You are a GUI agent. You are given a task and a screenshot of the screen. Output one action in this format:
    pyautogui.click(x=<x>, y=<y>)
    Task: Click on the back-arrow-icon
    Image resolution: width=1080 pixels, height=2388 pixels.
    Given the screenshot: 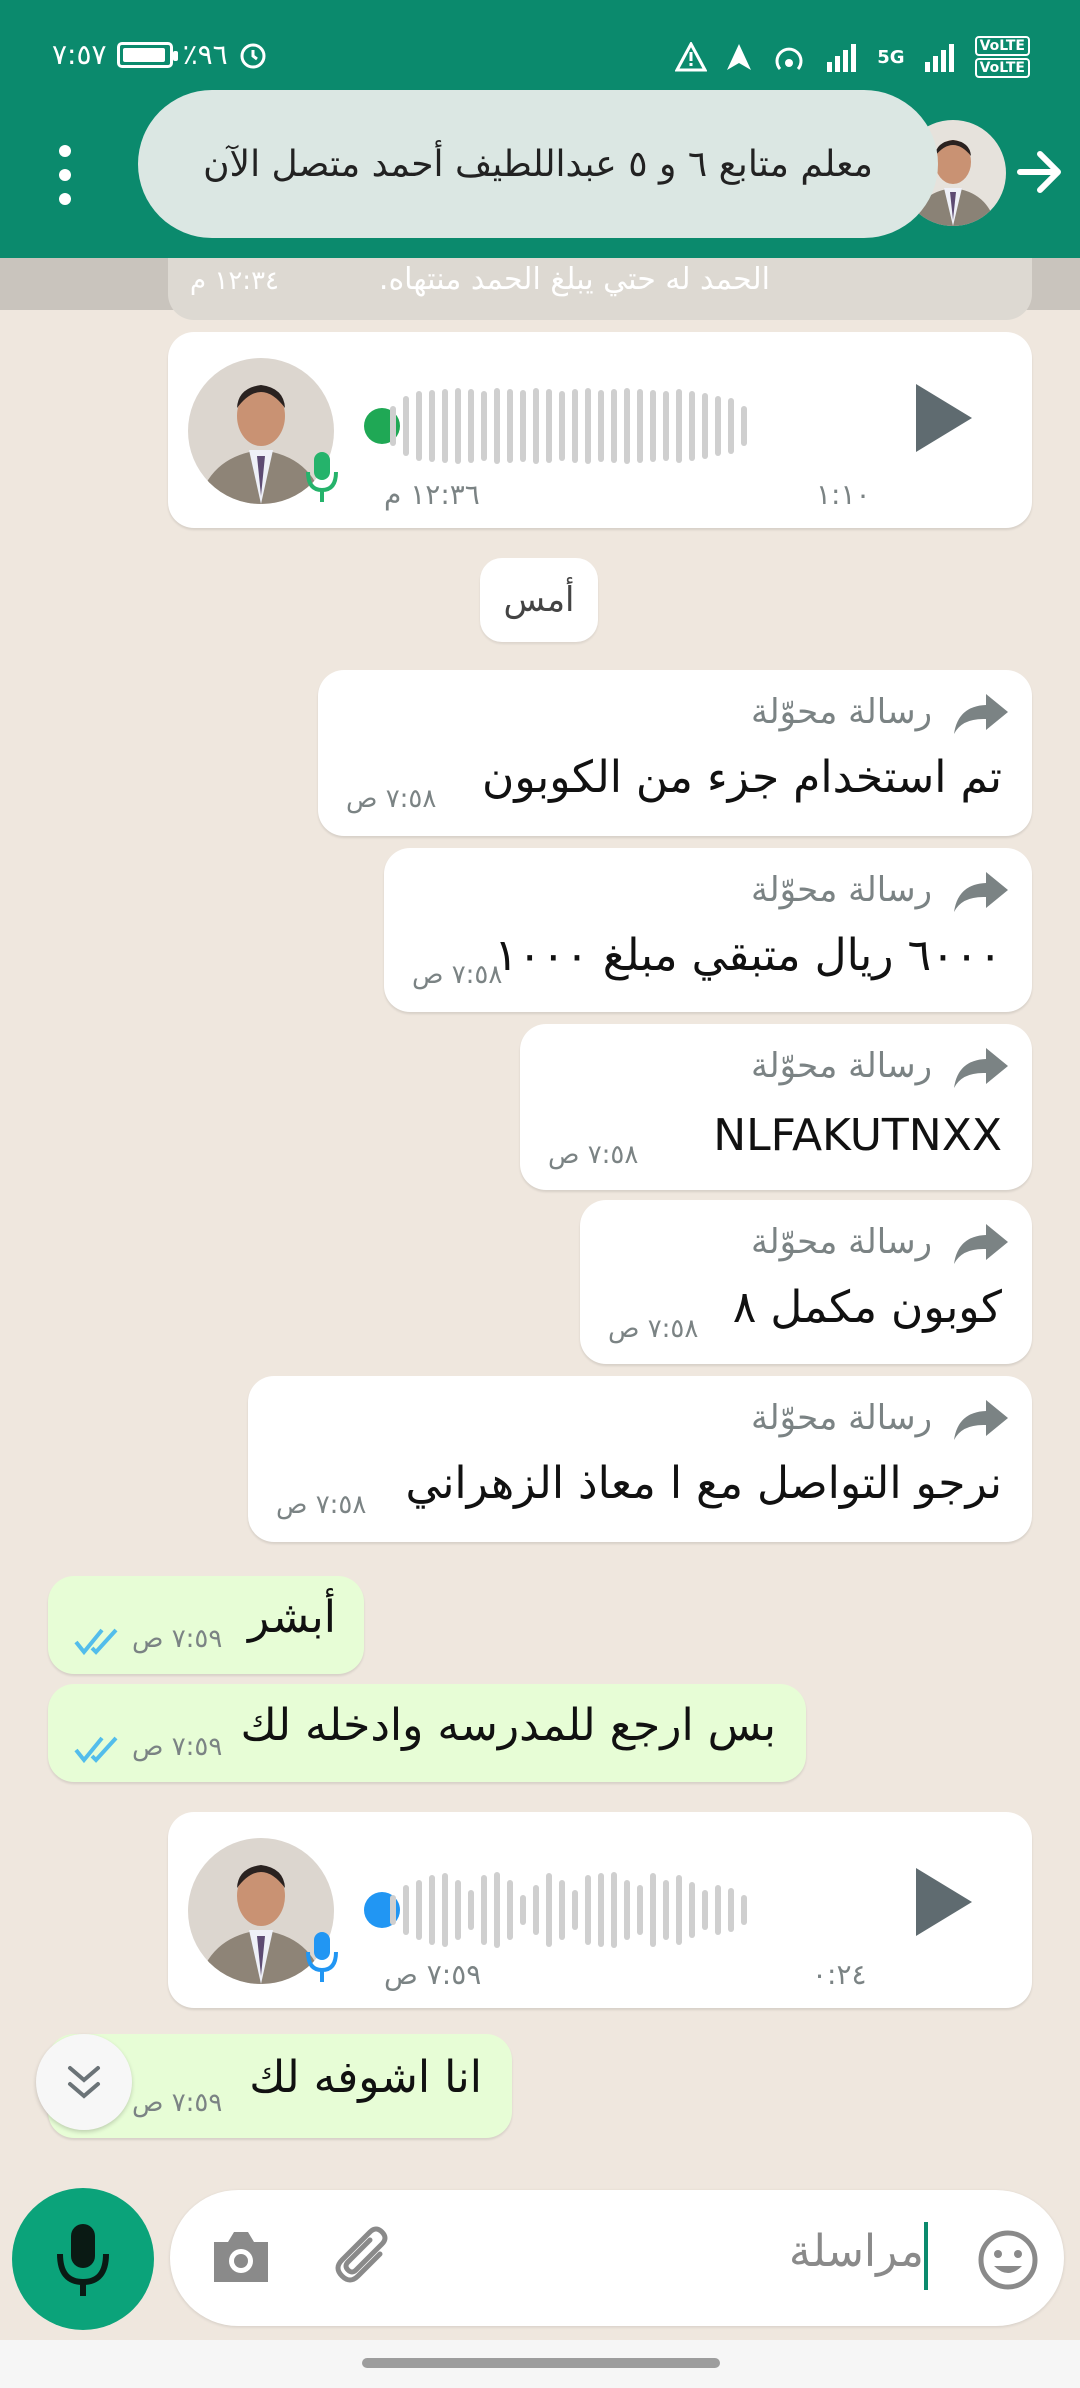 What is the action you would take?
    pyautogui.click(x=1039, y=172)
    